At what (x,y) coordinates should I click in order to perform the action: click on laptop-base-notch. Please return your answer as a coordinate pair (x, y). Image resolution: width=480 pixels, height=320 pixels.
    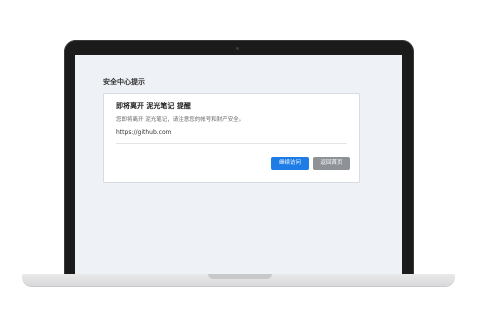
    Looking at the image, I should click on (240, 276).